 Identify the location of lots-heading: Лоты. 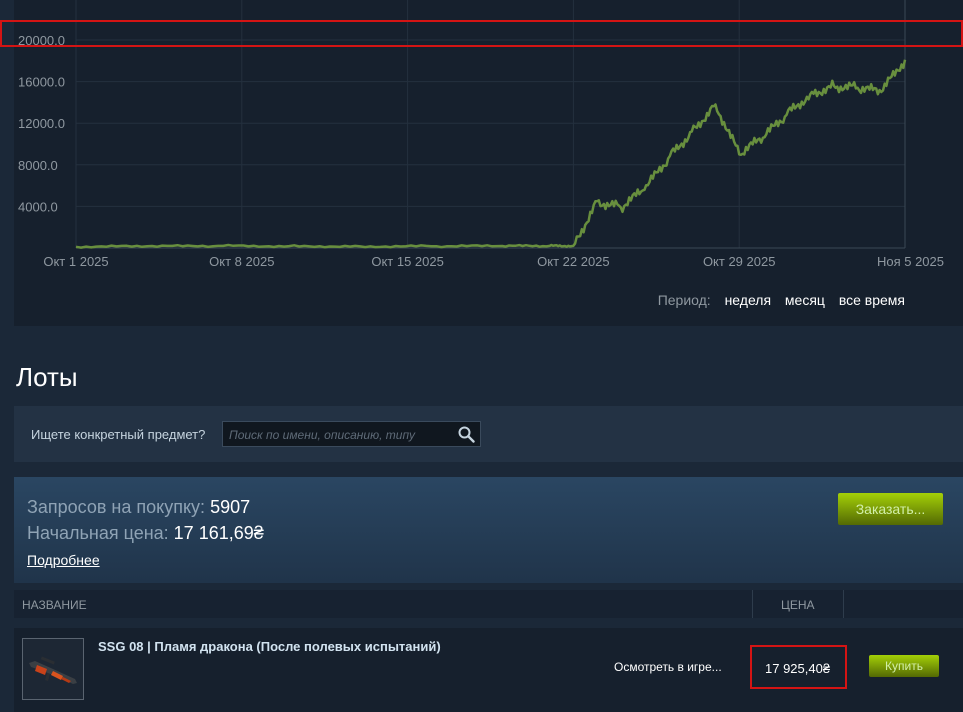
(47, 377).